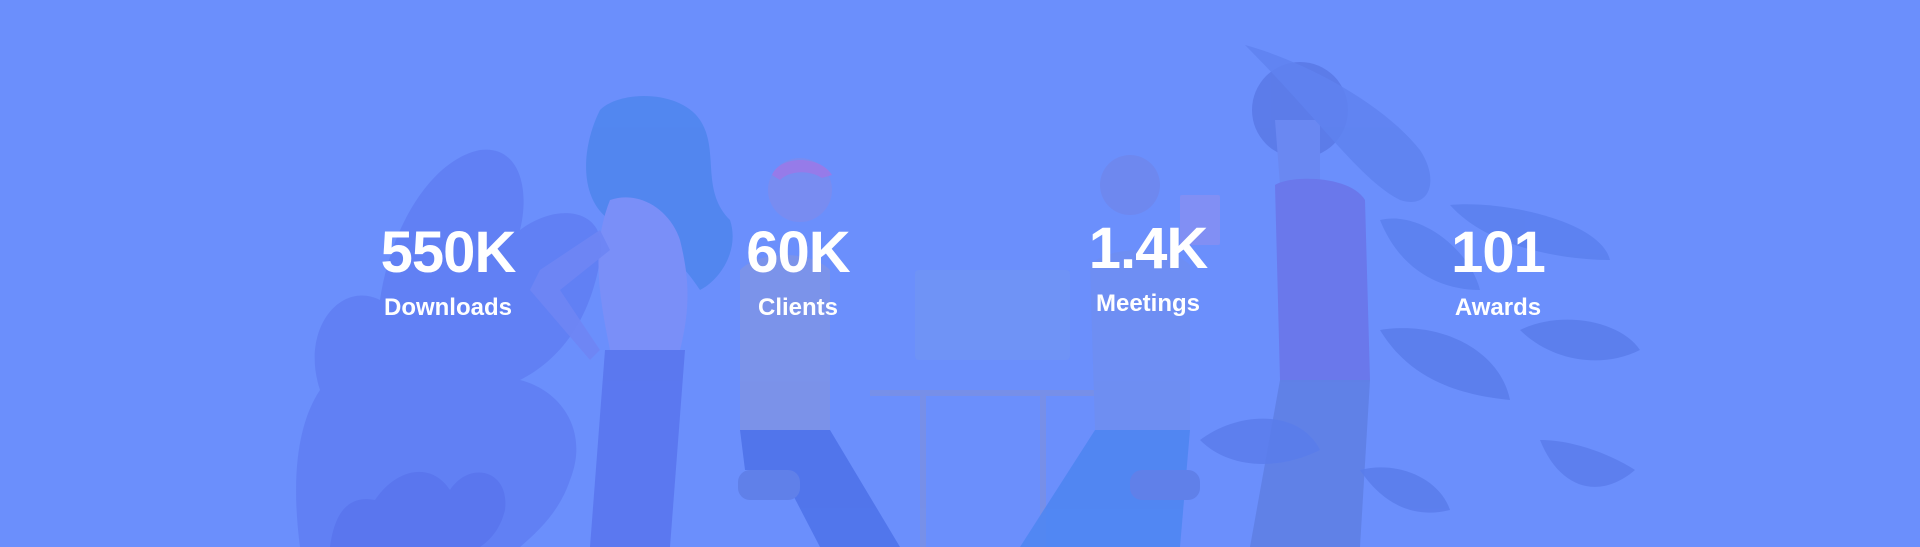 The image size is (1920, 547). What do you see at coordinates (1498, 252) in the screenshot?
I see `stat-value: 101` at bounding box center [1498, 252].